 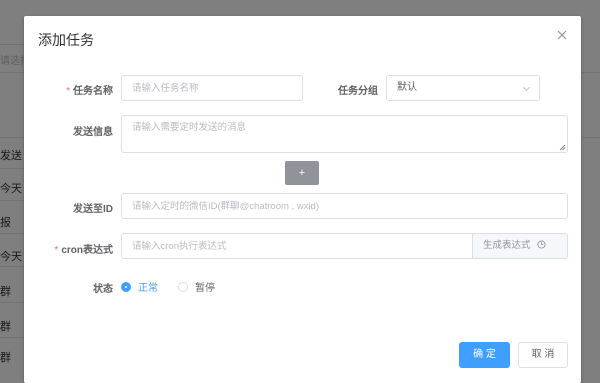 I want to click on resize-grip-icon, so click(x=562, y=147).